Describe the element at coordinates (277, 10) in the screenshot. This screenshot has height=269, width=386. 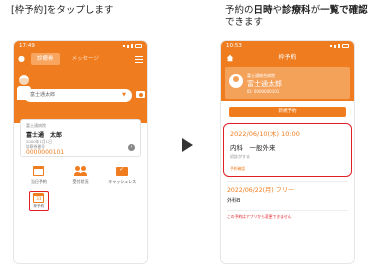
I see `caption-text: や` at that location.